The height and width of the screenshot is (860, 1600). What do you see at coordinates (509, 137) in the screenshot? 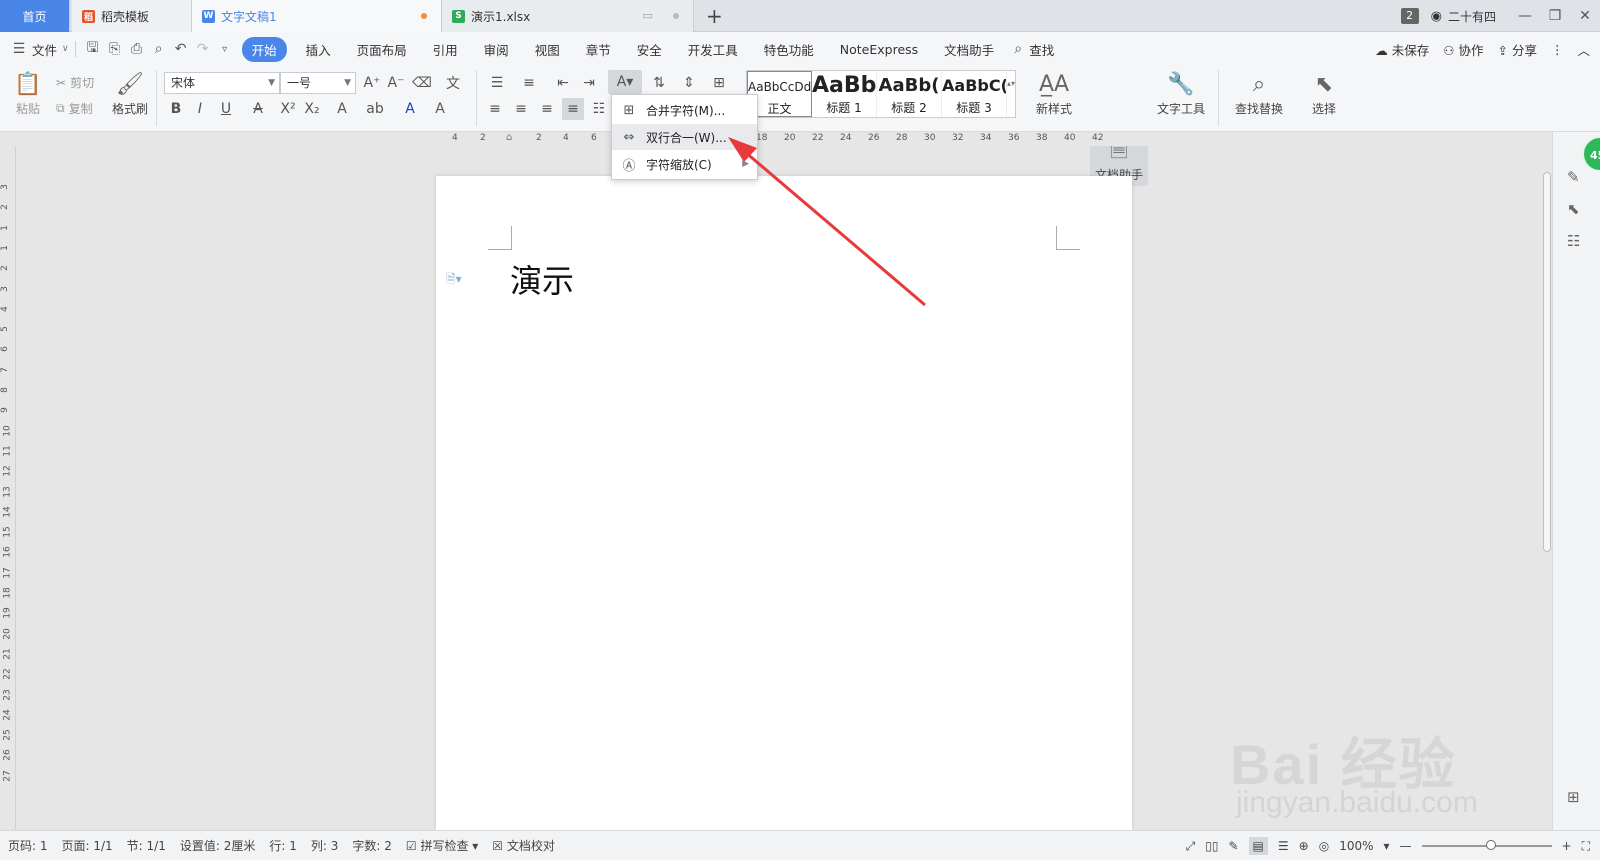
I see `indent-marker-icon: ⌂` at bounding box center [509, 137].